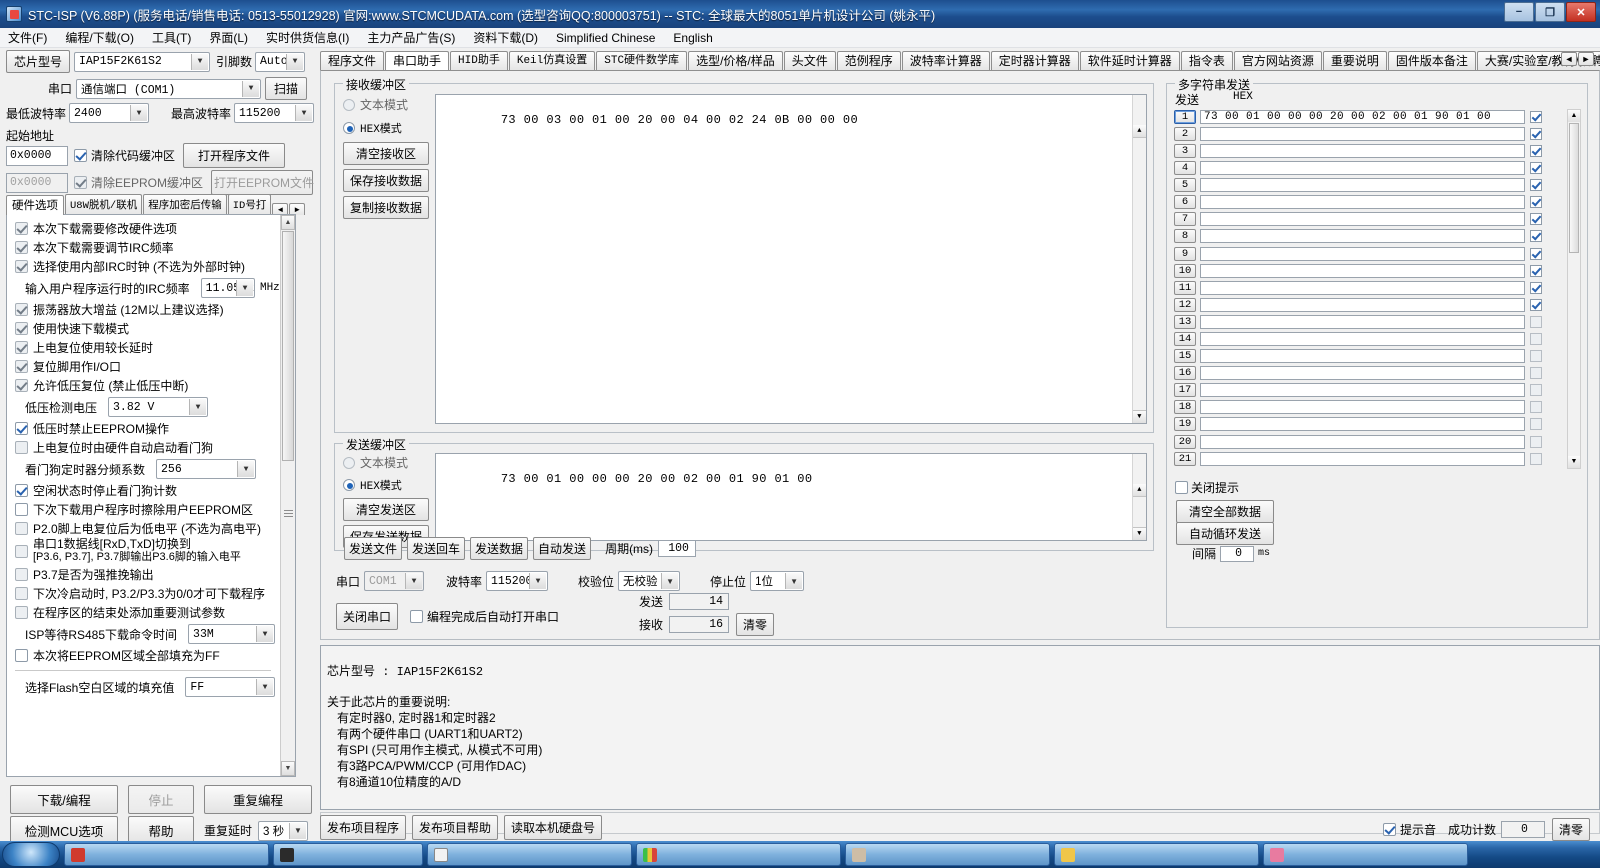 Image resolution: width=1600 pixels, height=868 pixels. I want to click on multi-send-row: 17, so click(1358, 391).